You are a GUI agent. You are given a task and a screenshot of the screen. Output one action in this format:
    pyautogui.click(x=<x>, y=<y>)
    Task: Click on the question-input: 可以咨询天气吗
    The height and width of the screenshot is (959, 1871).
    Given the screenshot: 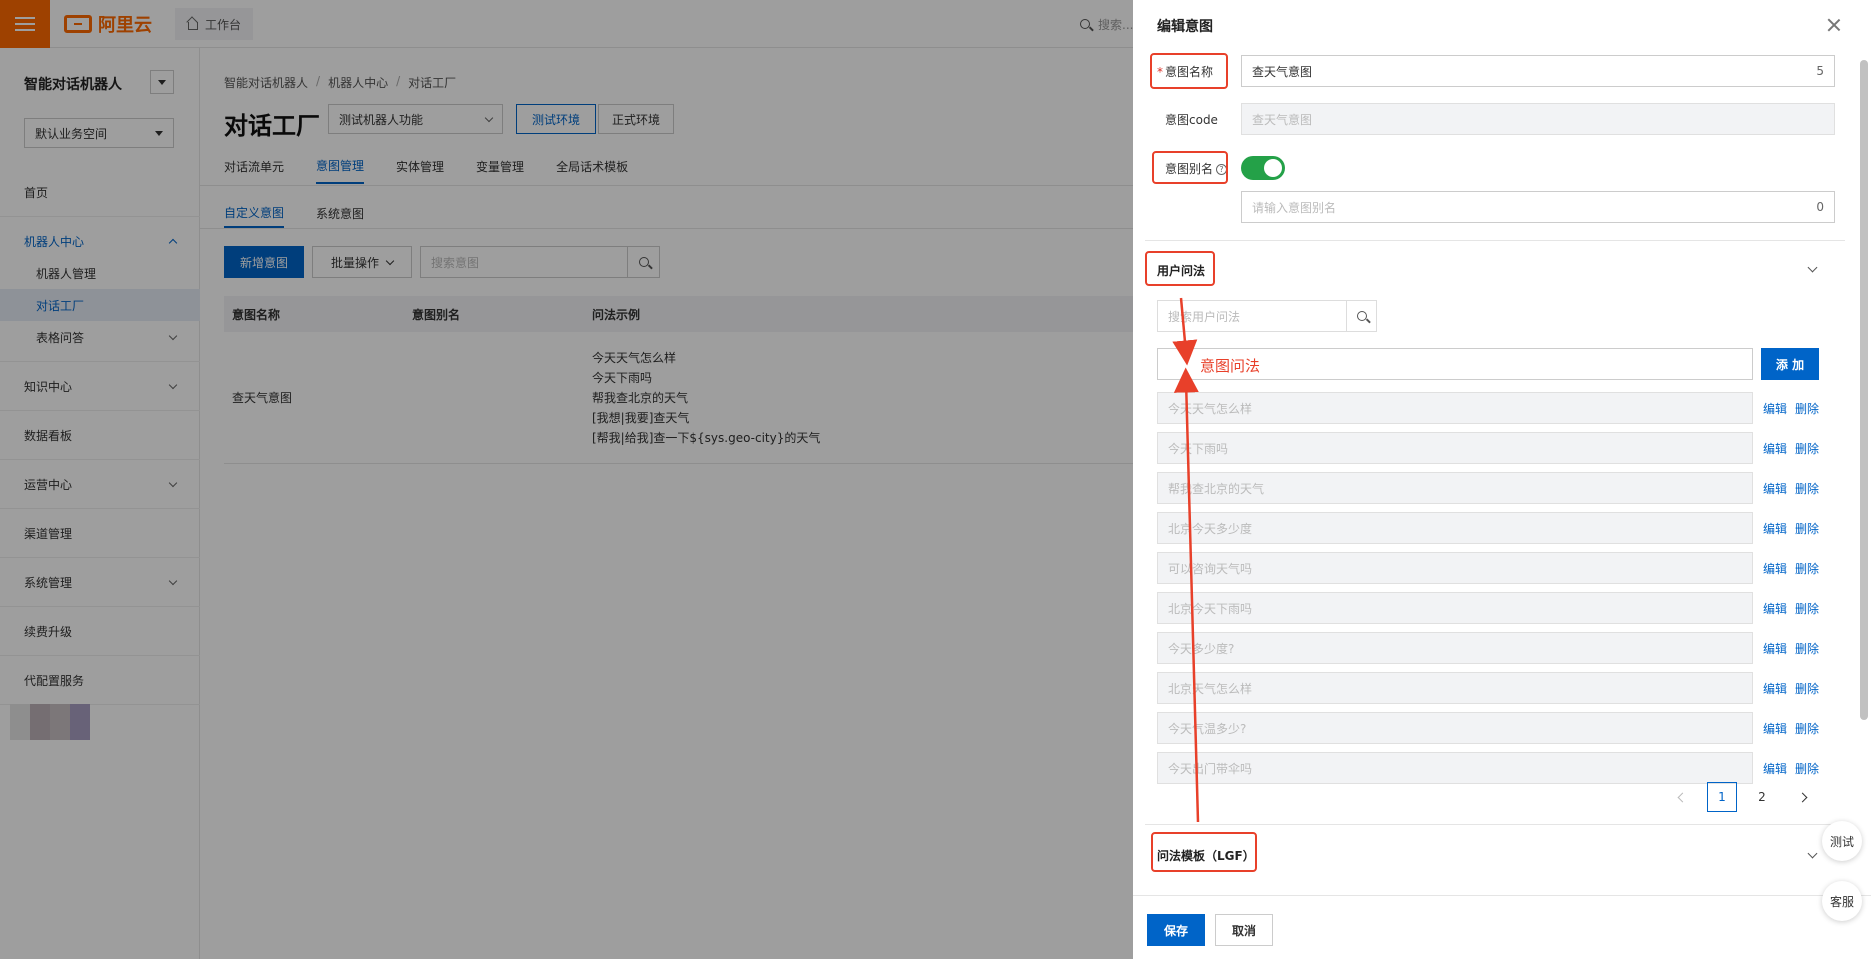 What is the action you would take?
    pyautogui.click(x=1455, y=568)
    